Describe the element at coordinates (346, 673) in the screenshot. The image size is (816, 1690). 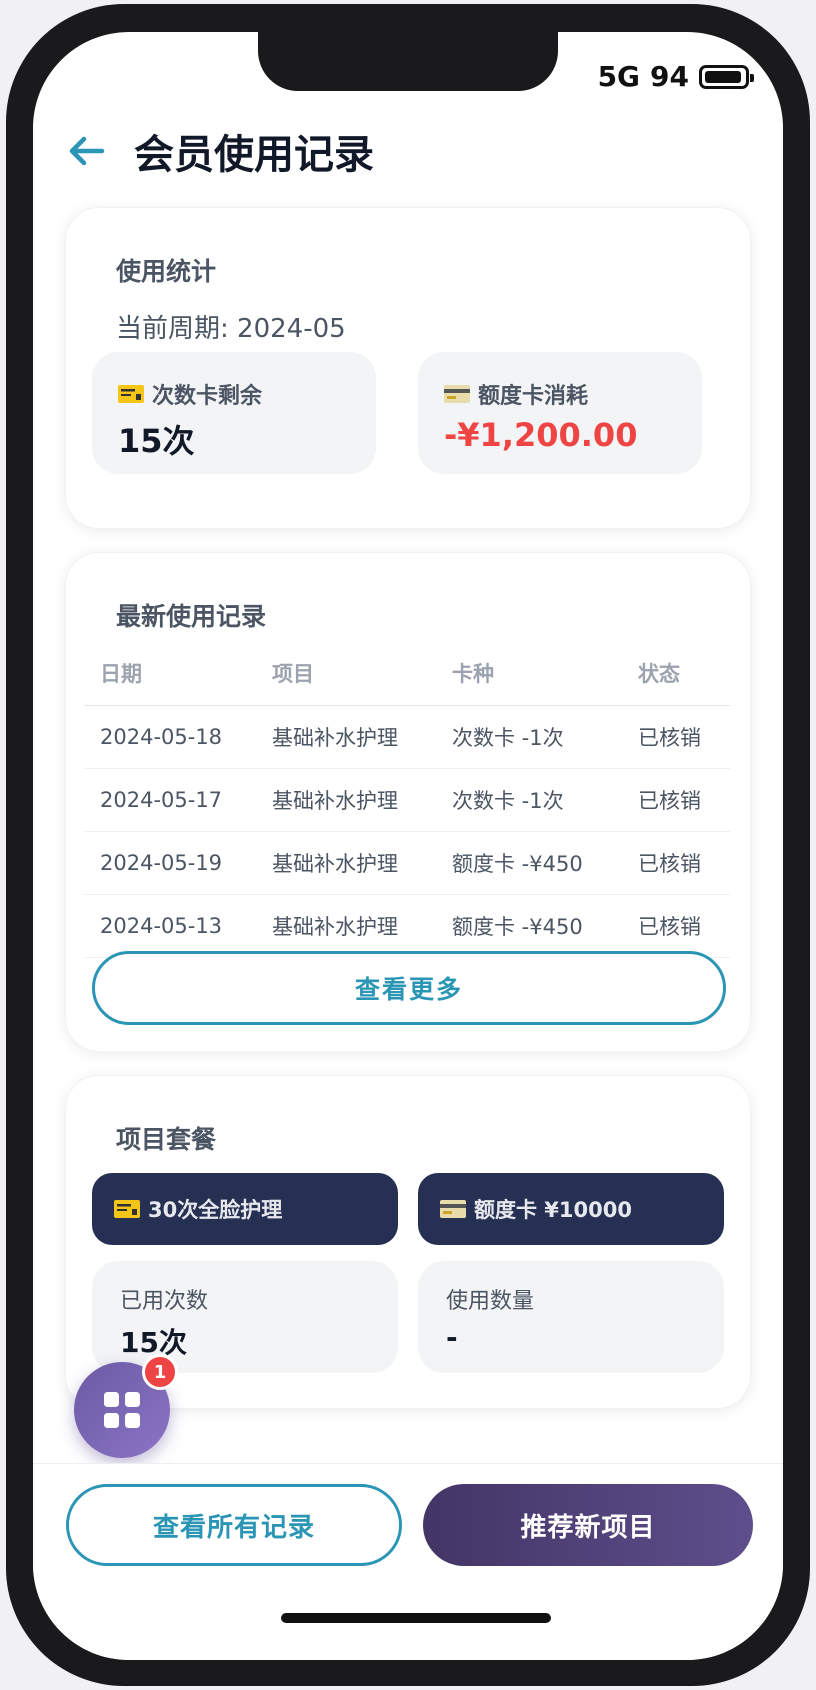
I see `column-header: 项目` at that location.